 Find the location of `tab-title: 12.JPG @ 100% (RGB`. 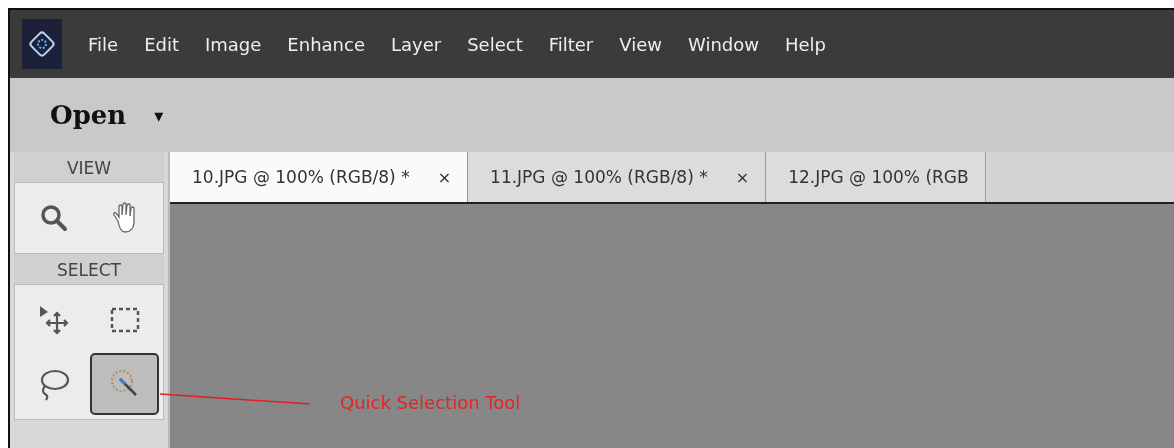

tab-title: 12.JPG @ 100% (RGB is located at coordinates (878, 177).